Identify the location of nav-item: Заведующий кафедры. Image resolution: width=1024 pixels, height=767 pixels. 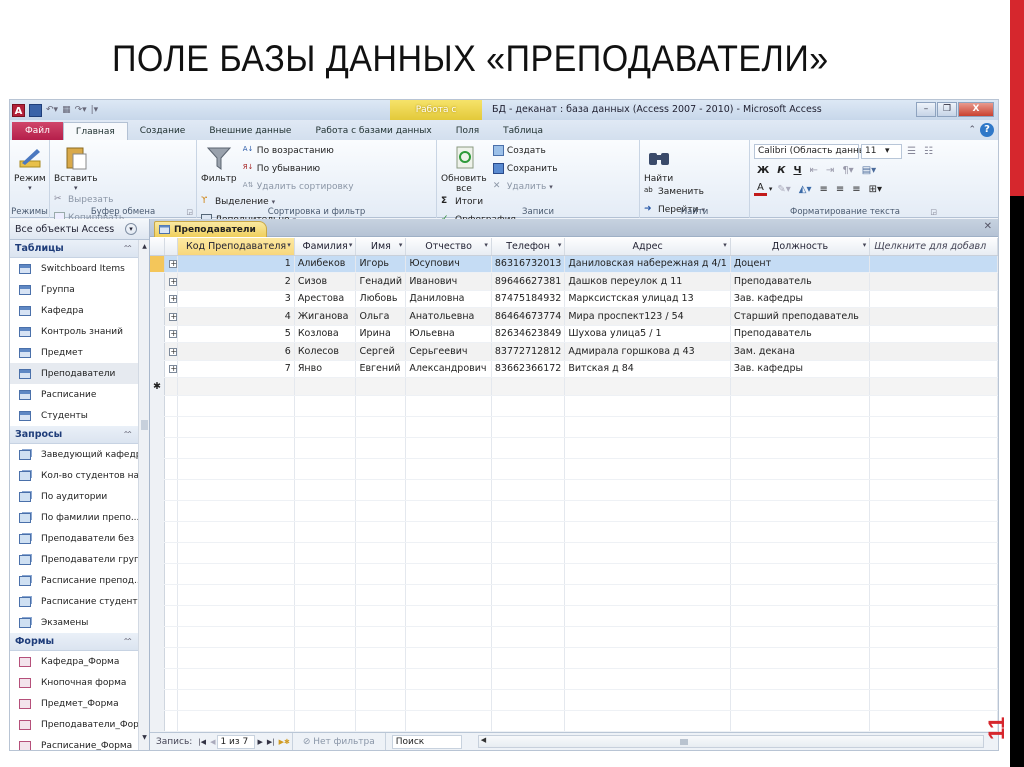
(74, 454).